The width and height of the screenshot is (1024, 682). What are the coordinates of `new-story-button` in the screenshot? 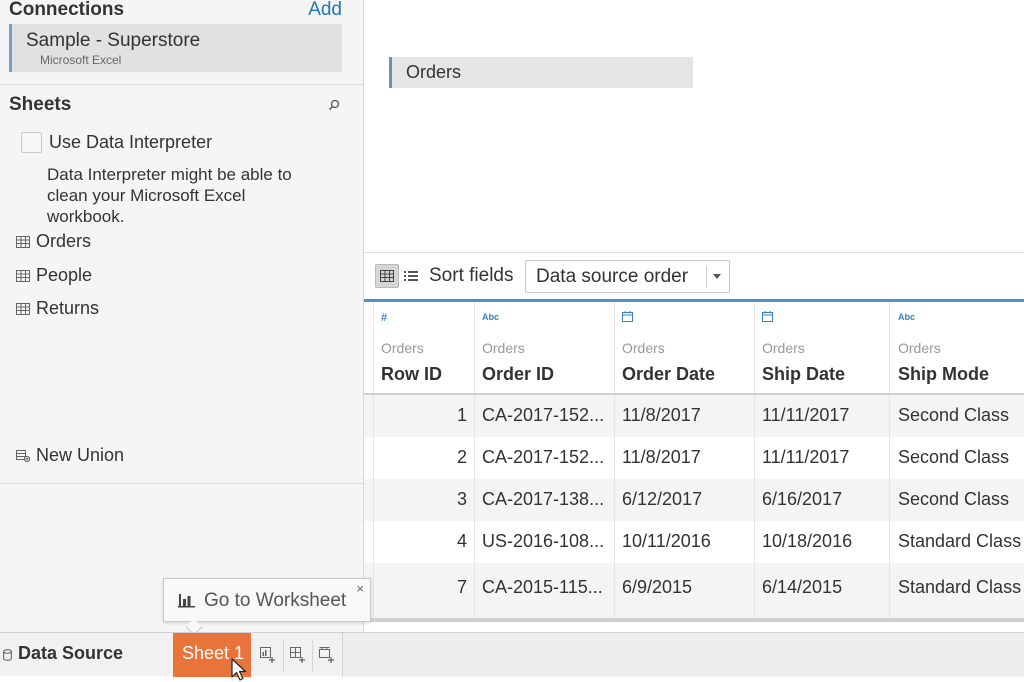 It's located at (327, 655).